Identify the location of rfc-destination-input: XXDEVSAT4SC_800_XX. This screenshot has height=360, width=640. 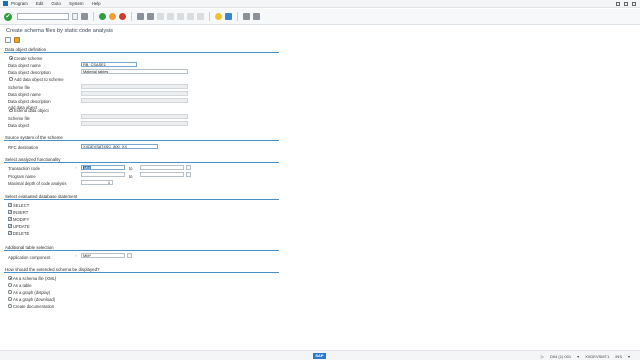
(119, 147).